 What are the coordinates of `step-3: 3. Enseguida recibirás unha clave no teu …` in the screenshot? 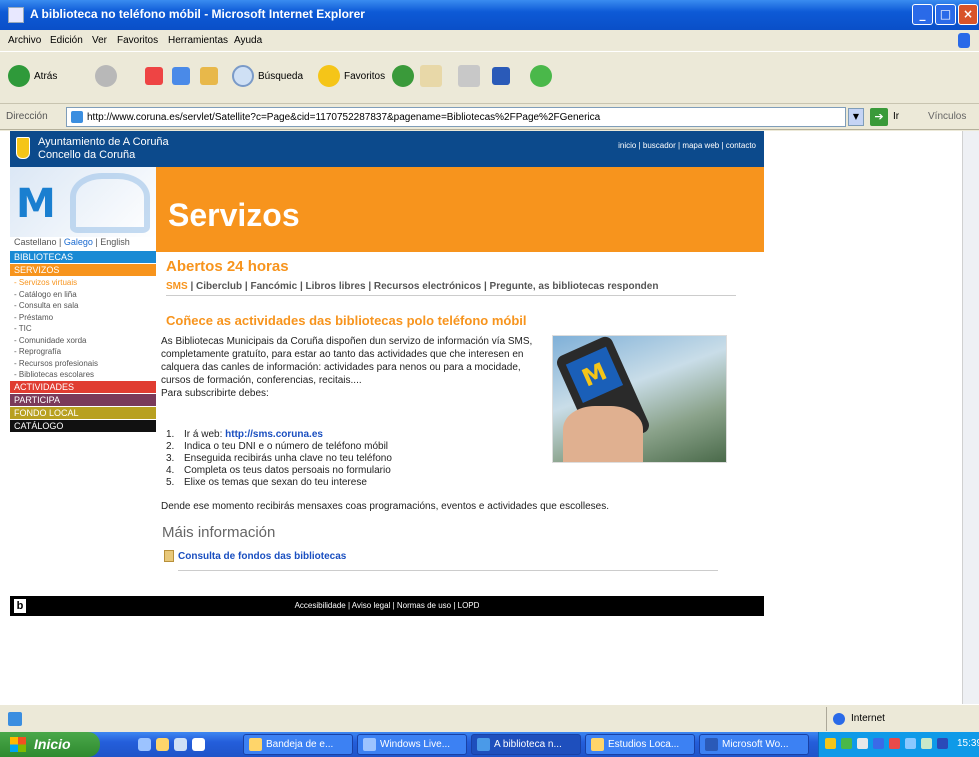 It's located at (279, 459).